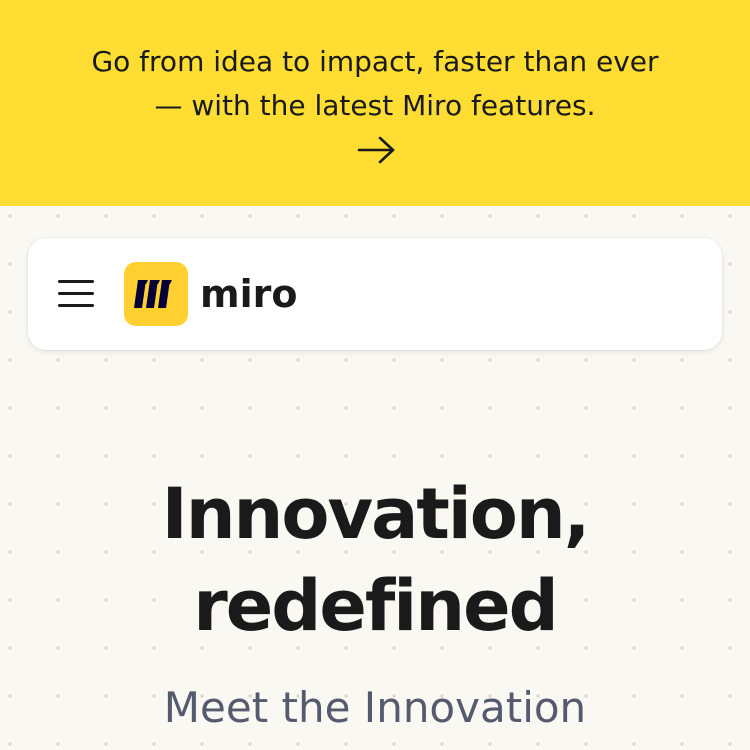 The height and width of the screenshot is (750, 750). I want to click on hamburger-menu-icon, so click(76, 294).